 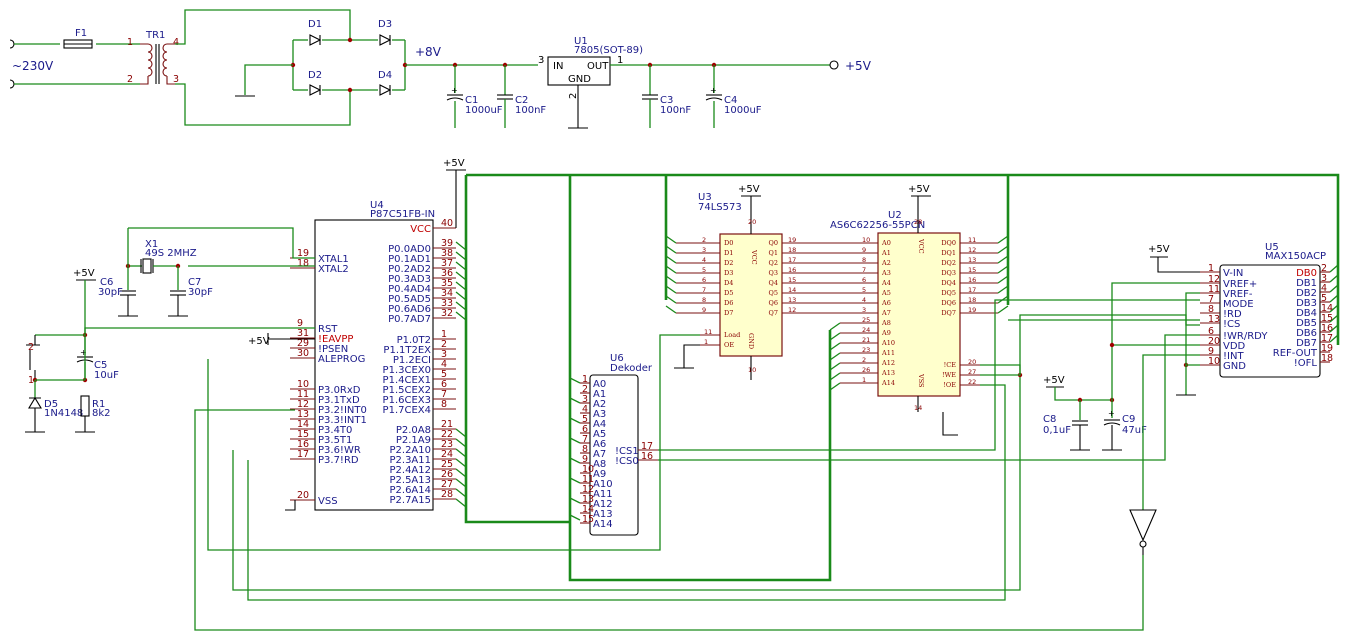 I want to click on svg-text: 1, so click(x=130, y=42).